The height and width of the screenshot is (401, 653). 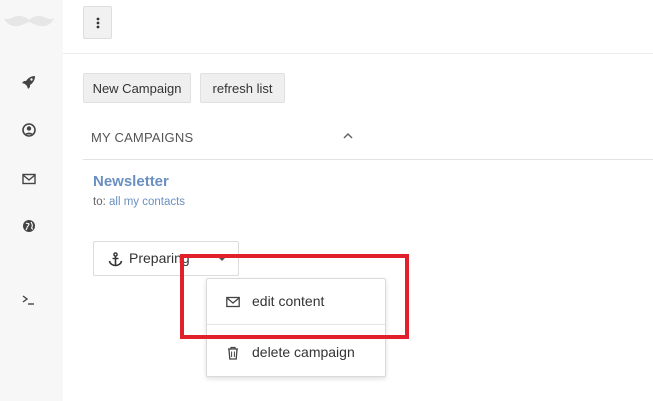 What do you see at coordinates (348, 136) in the screenshot?
I see `chevron-up-icon` at bounding box center [348, 136].